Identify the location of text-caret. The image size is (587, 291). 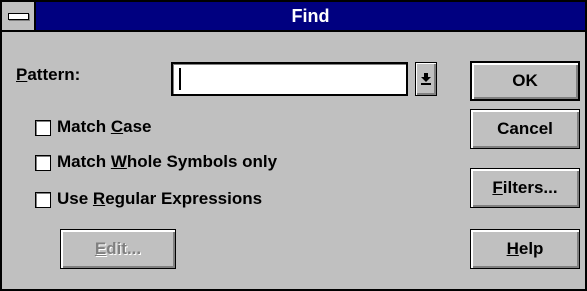
(180, 79).